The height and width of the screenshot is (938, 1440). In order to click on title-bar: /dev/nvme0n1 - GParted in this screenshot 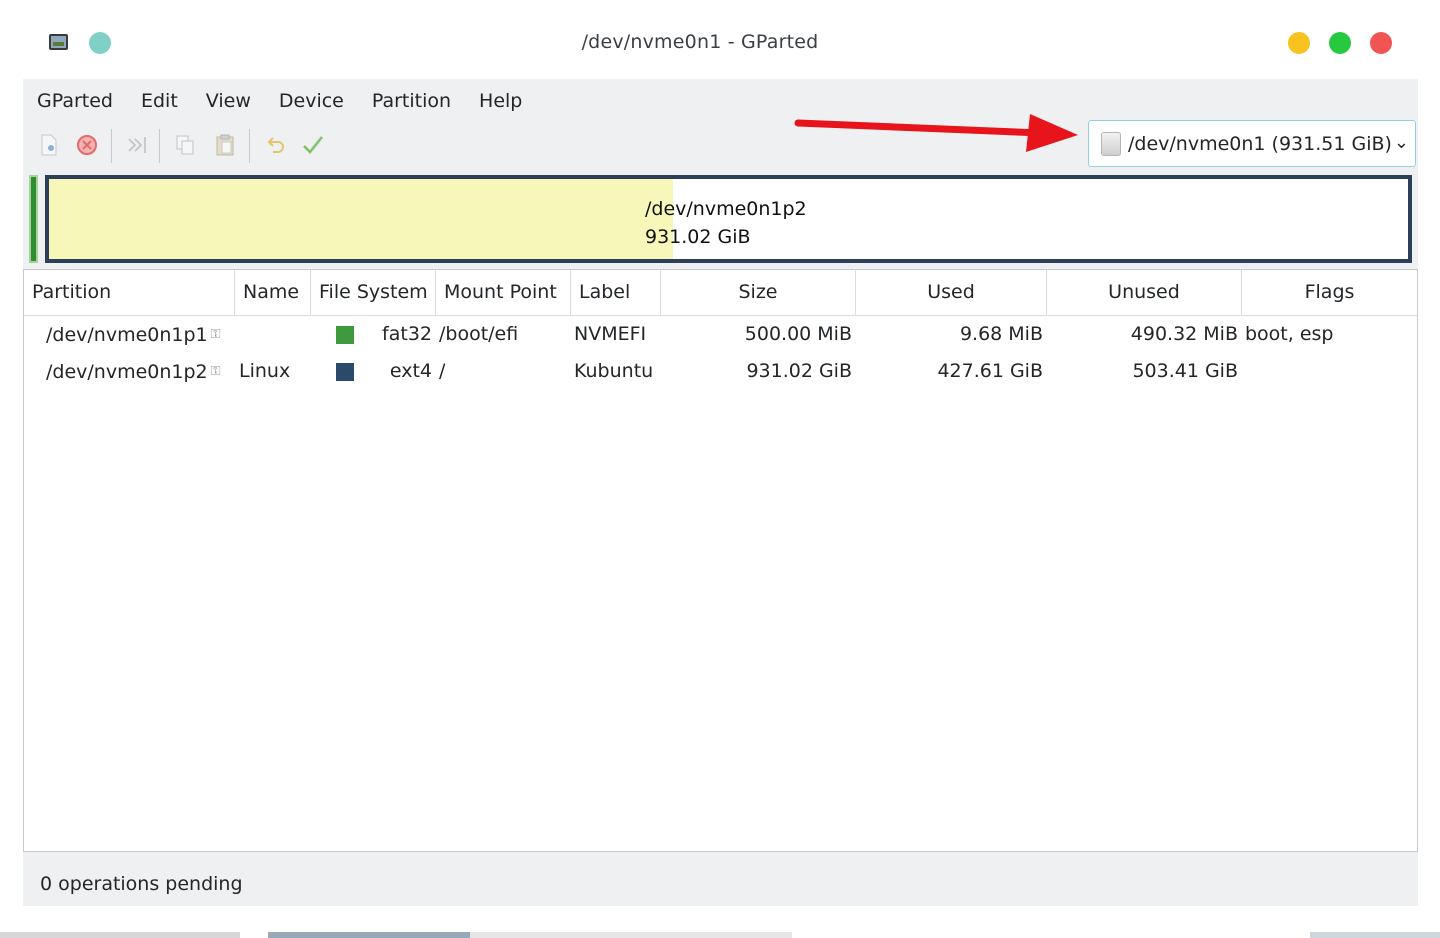, I will do `click(720, 39)`.